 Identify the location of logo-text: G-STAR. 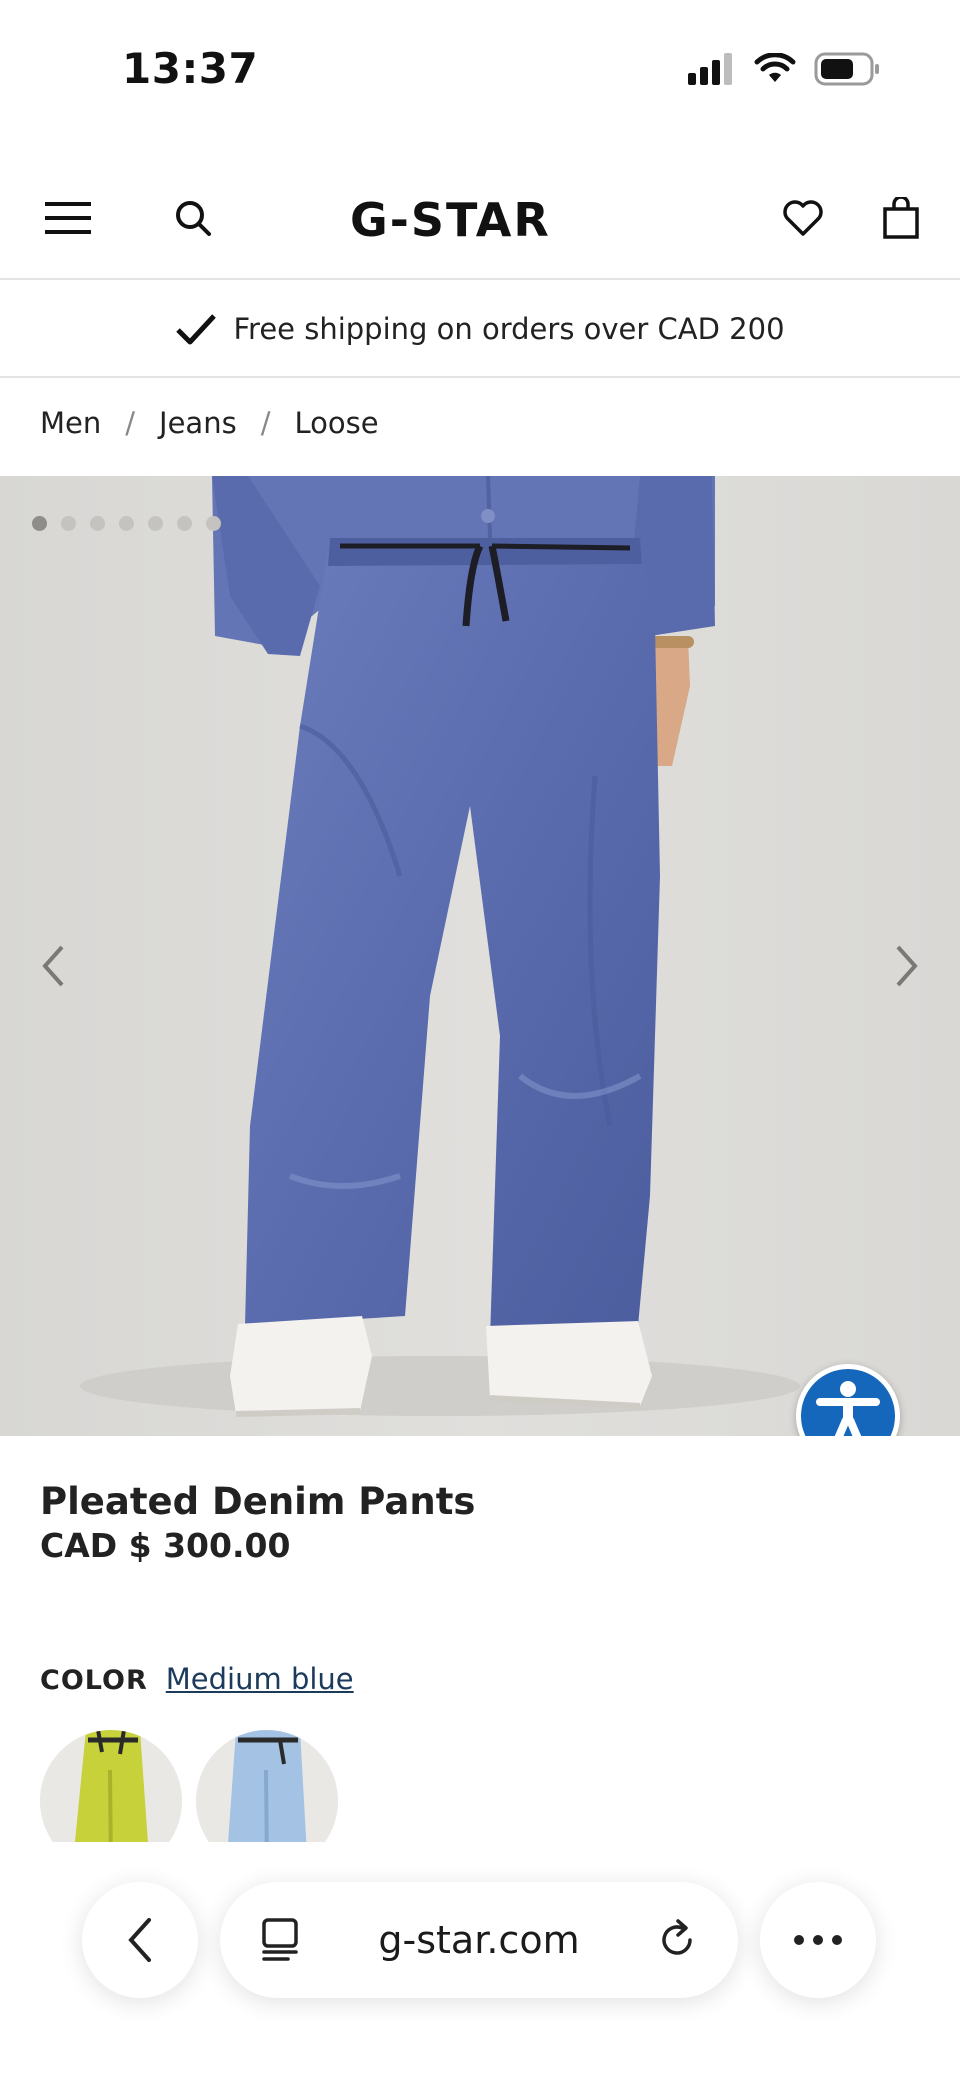
(450, 220).